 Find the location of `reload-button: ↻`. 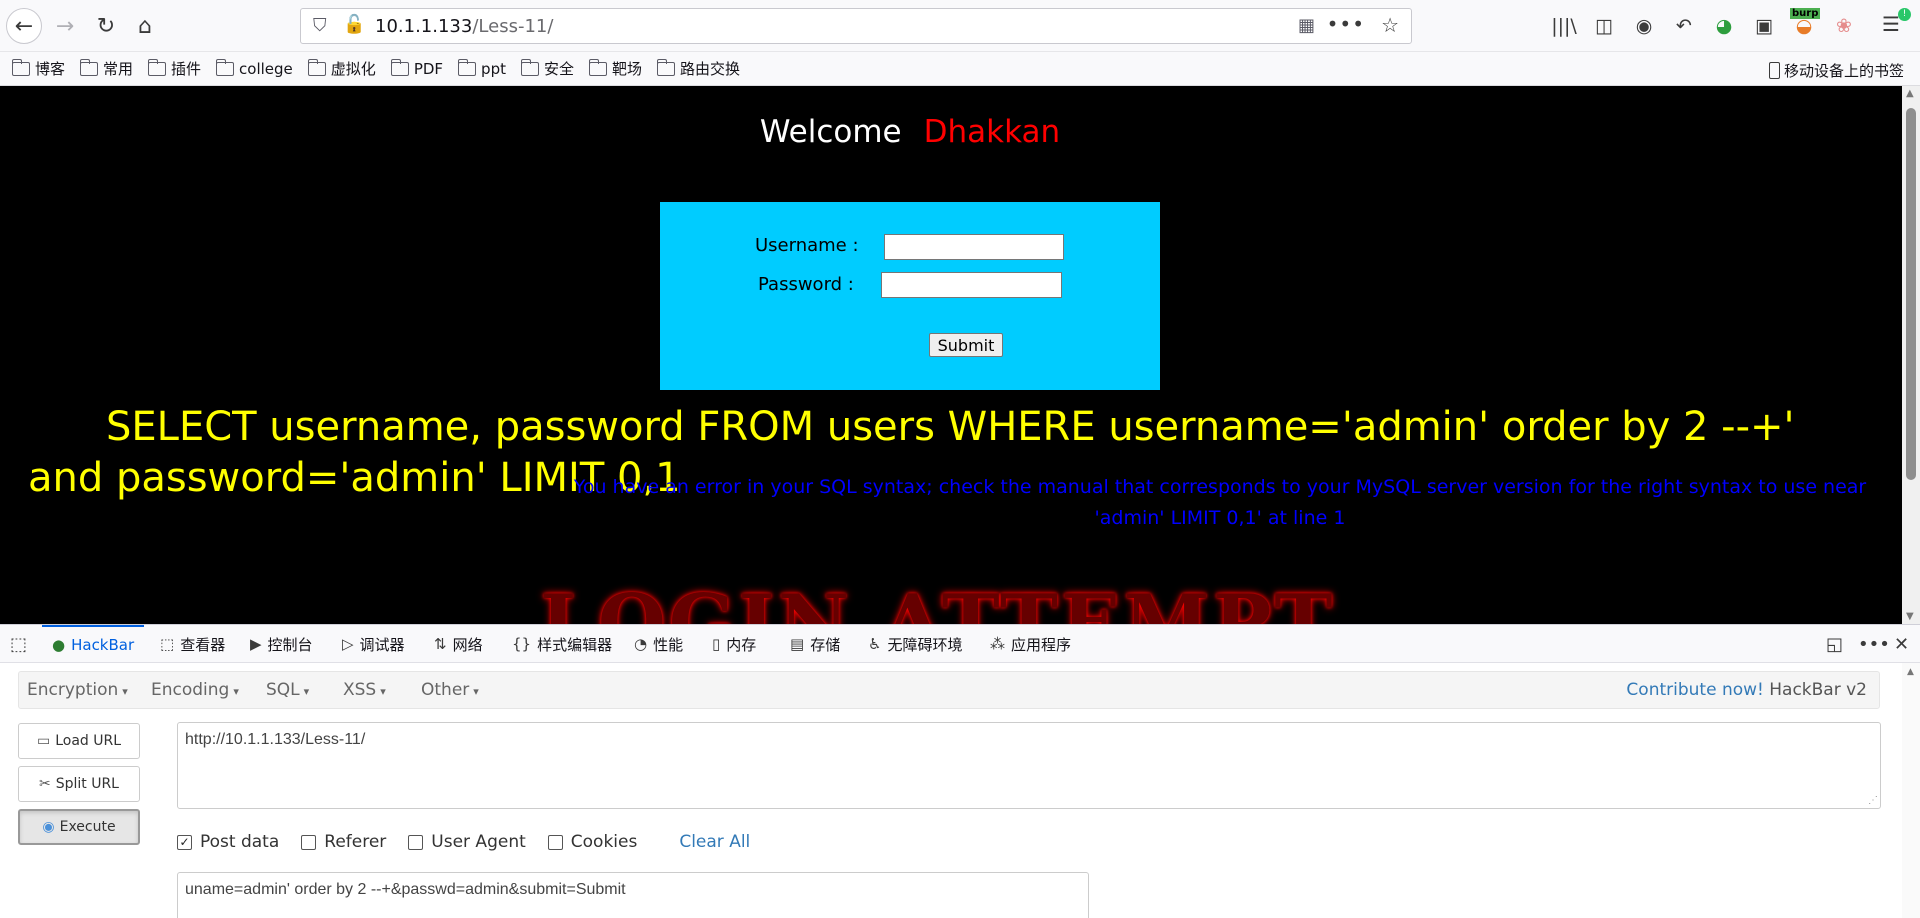

reload-button: ↻ is located at coordinates (106, 26).